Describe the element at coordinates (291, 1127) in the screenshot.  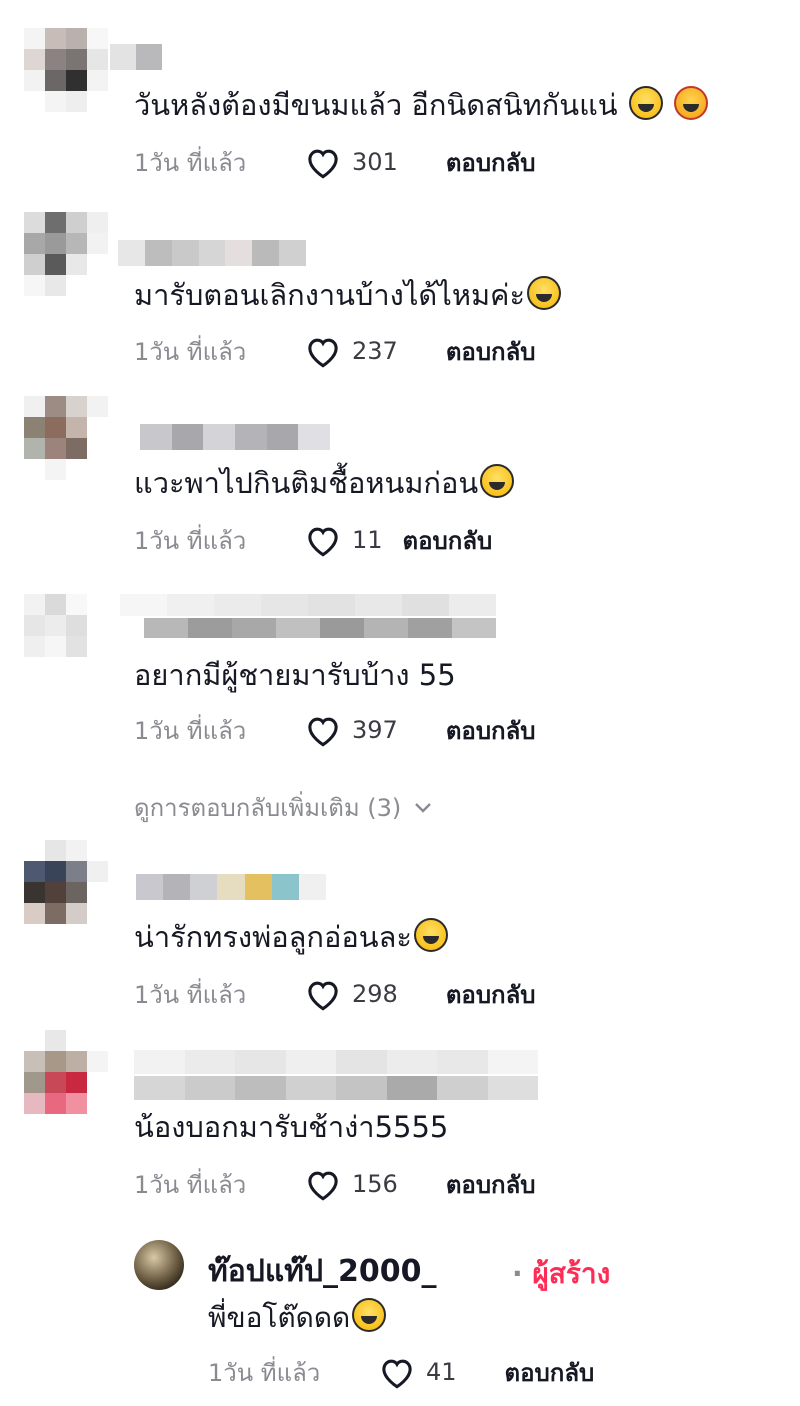
I see `comment-text: น้องบอกมารับช้าง่า5555` at that location.